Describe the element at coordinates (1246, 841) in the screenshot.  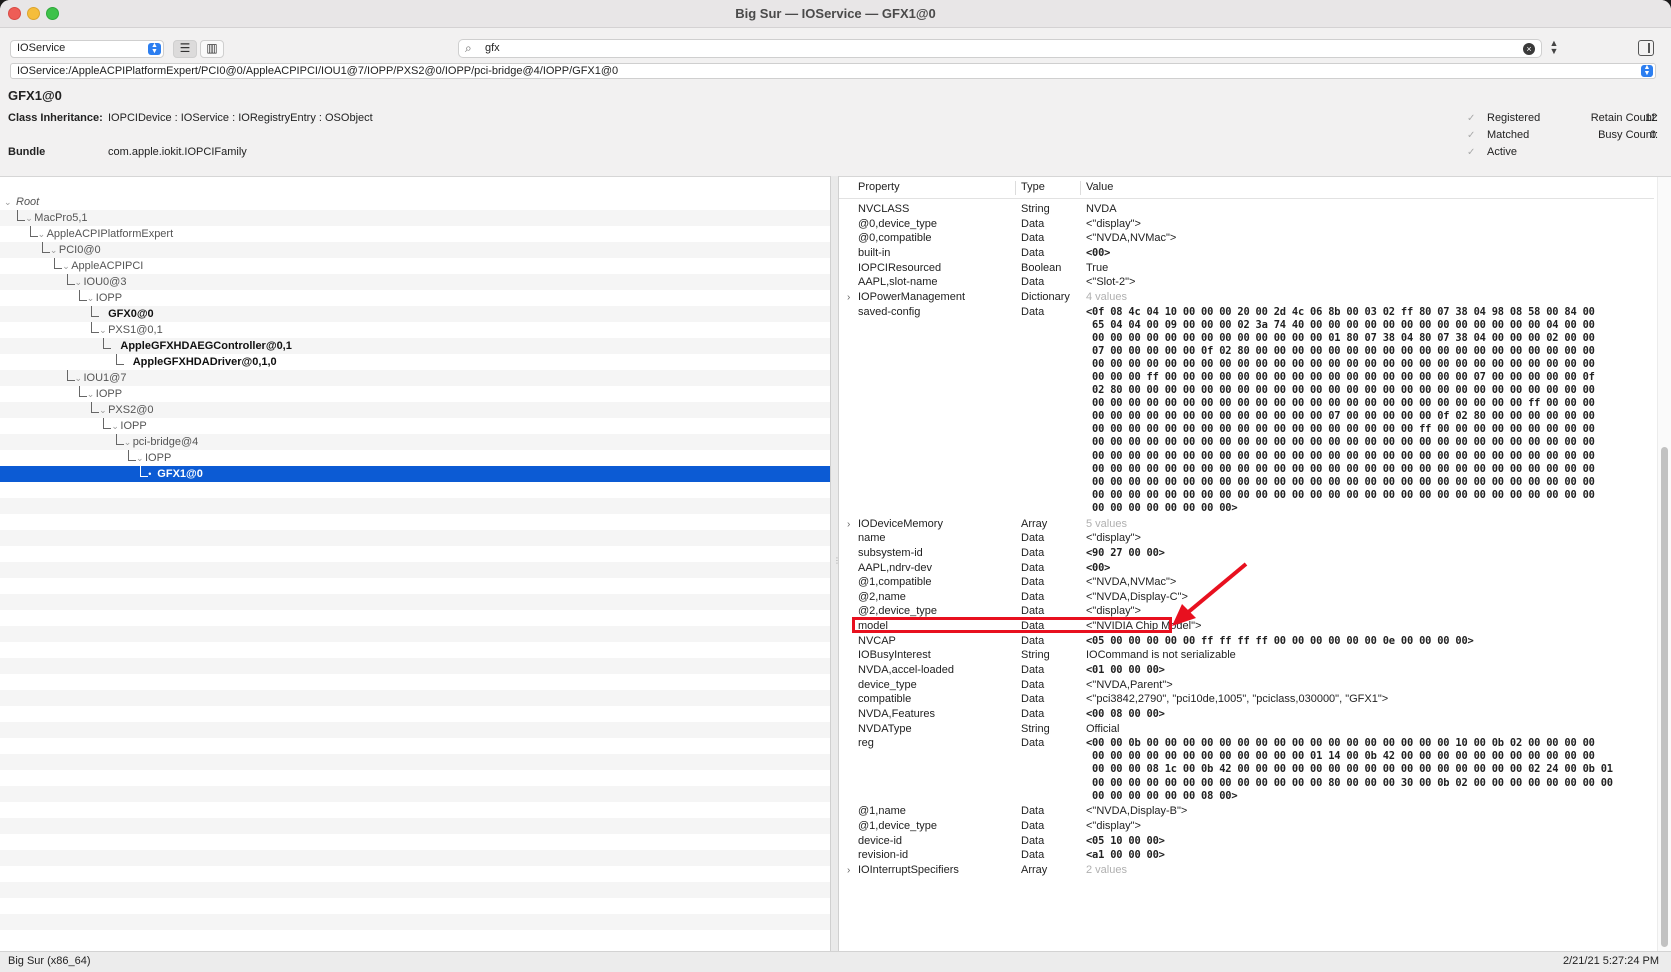
I see `property-row: device-id Data <05 10 00 00>` at that location.